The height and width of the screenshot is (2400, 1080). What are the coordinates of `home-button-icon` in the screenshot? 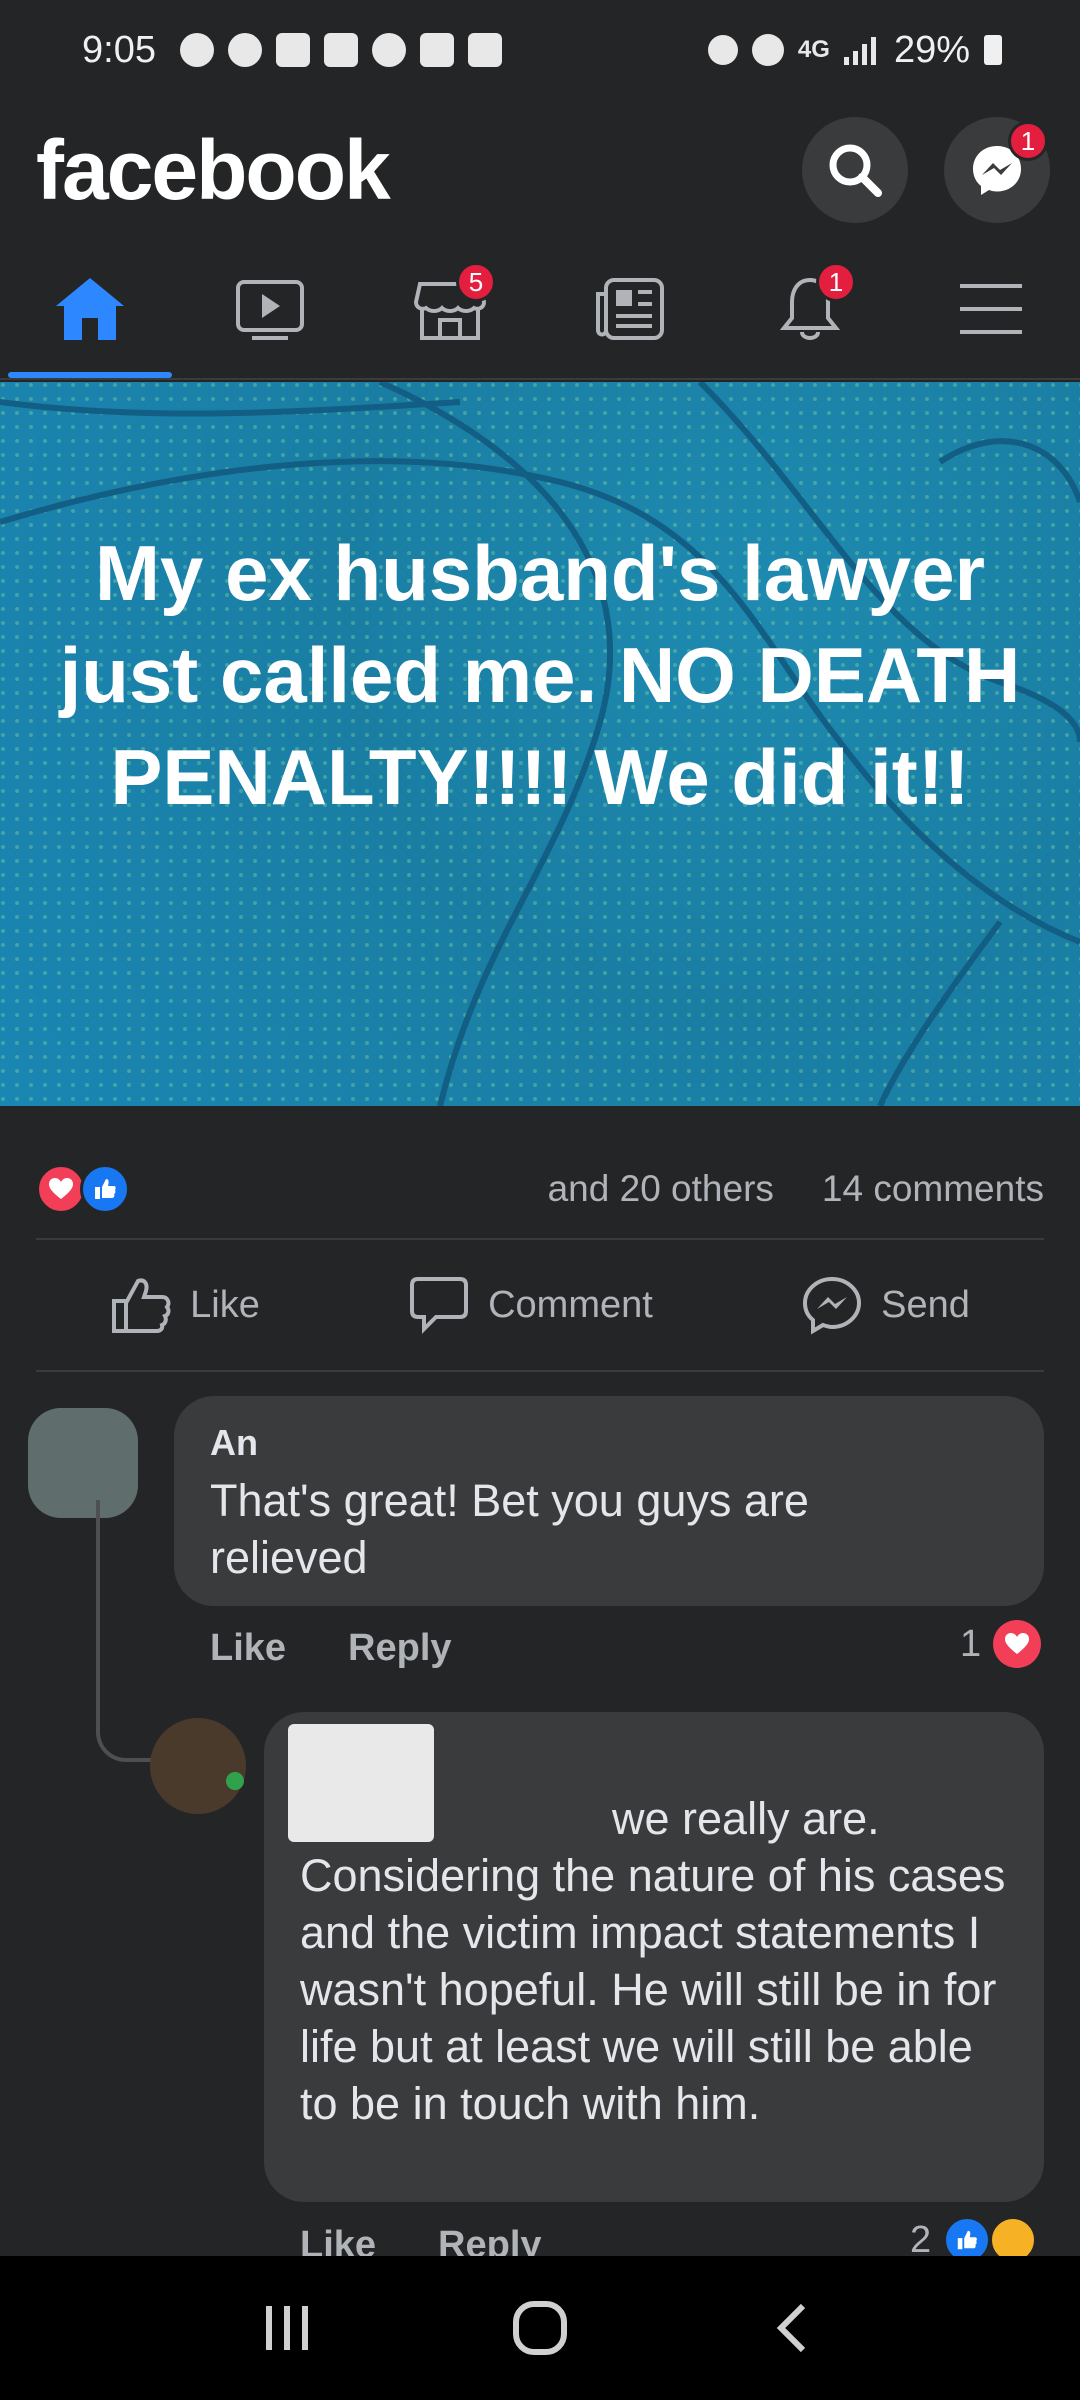 It's located at (540, 2328).